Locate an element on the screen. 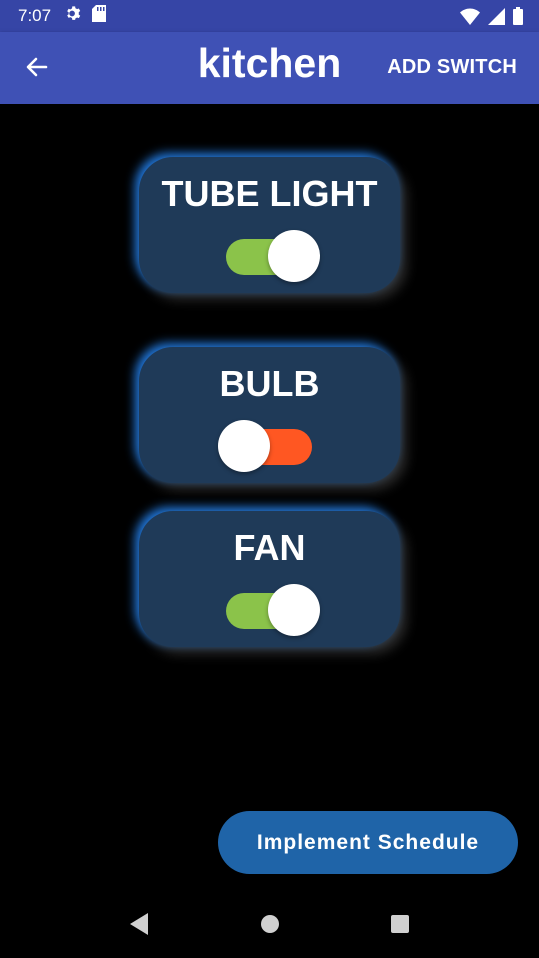 The width and height of the screenshot is (539, 958). system-nav-bar is located at coordinates (269, 926).